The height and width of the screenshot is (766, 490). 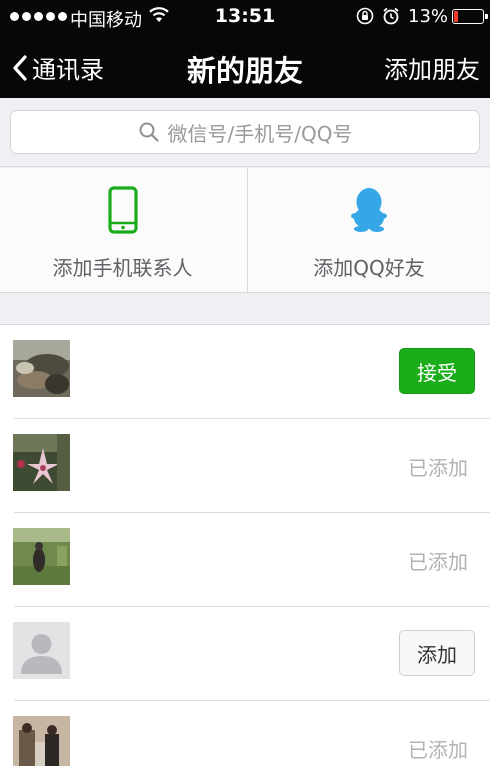 I want to click on list-item: 接受, so click(x=245, y=372).